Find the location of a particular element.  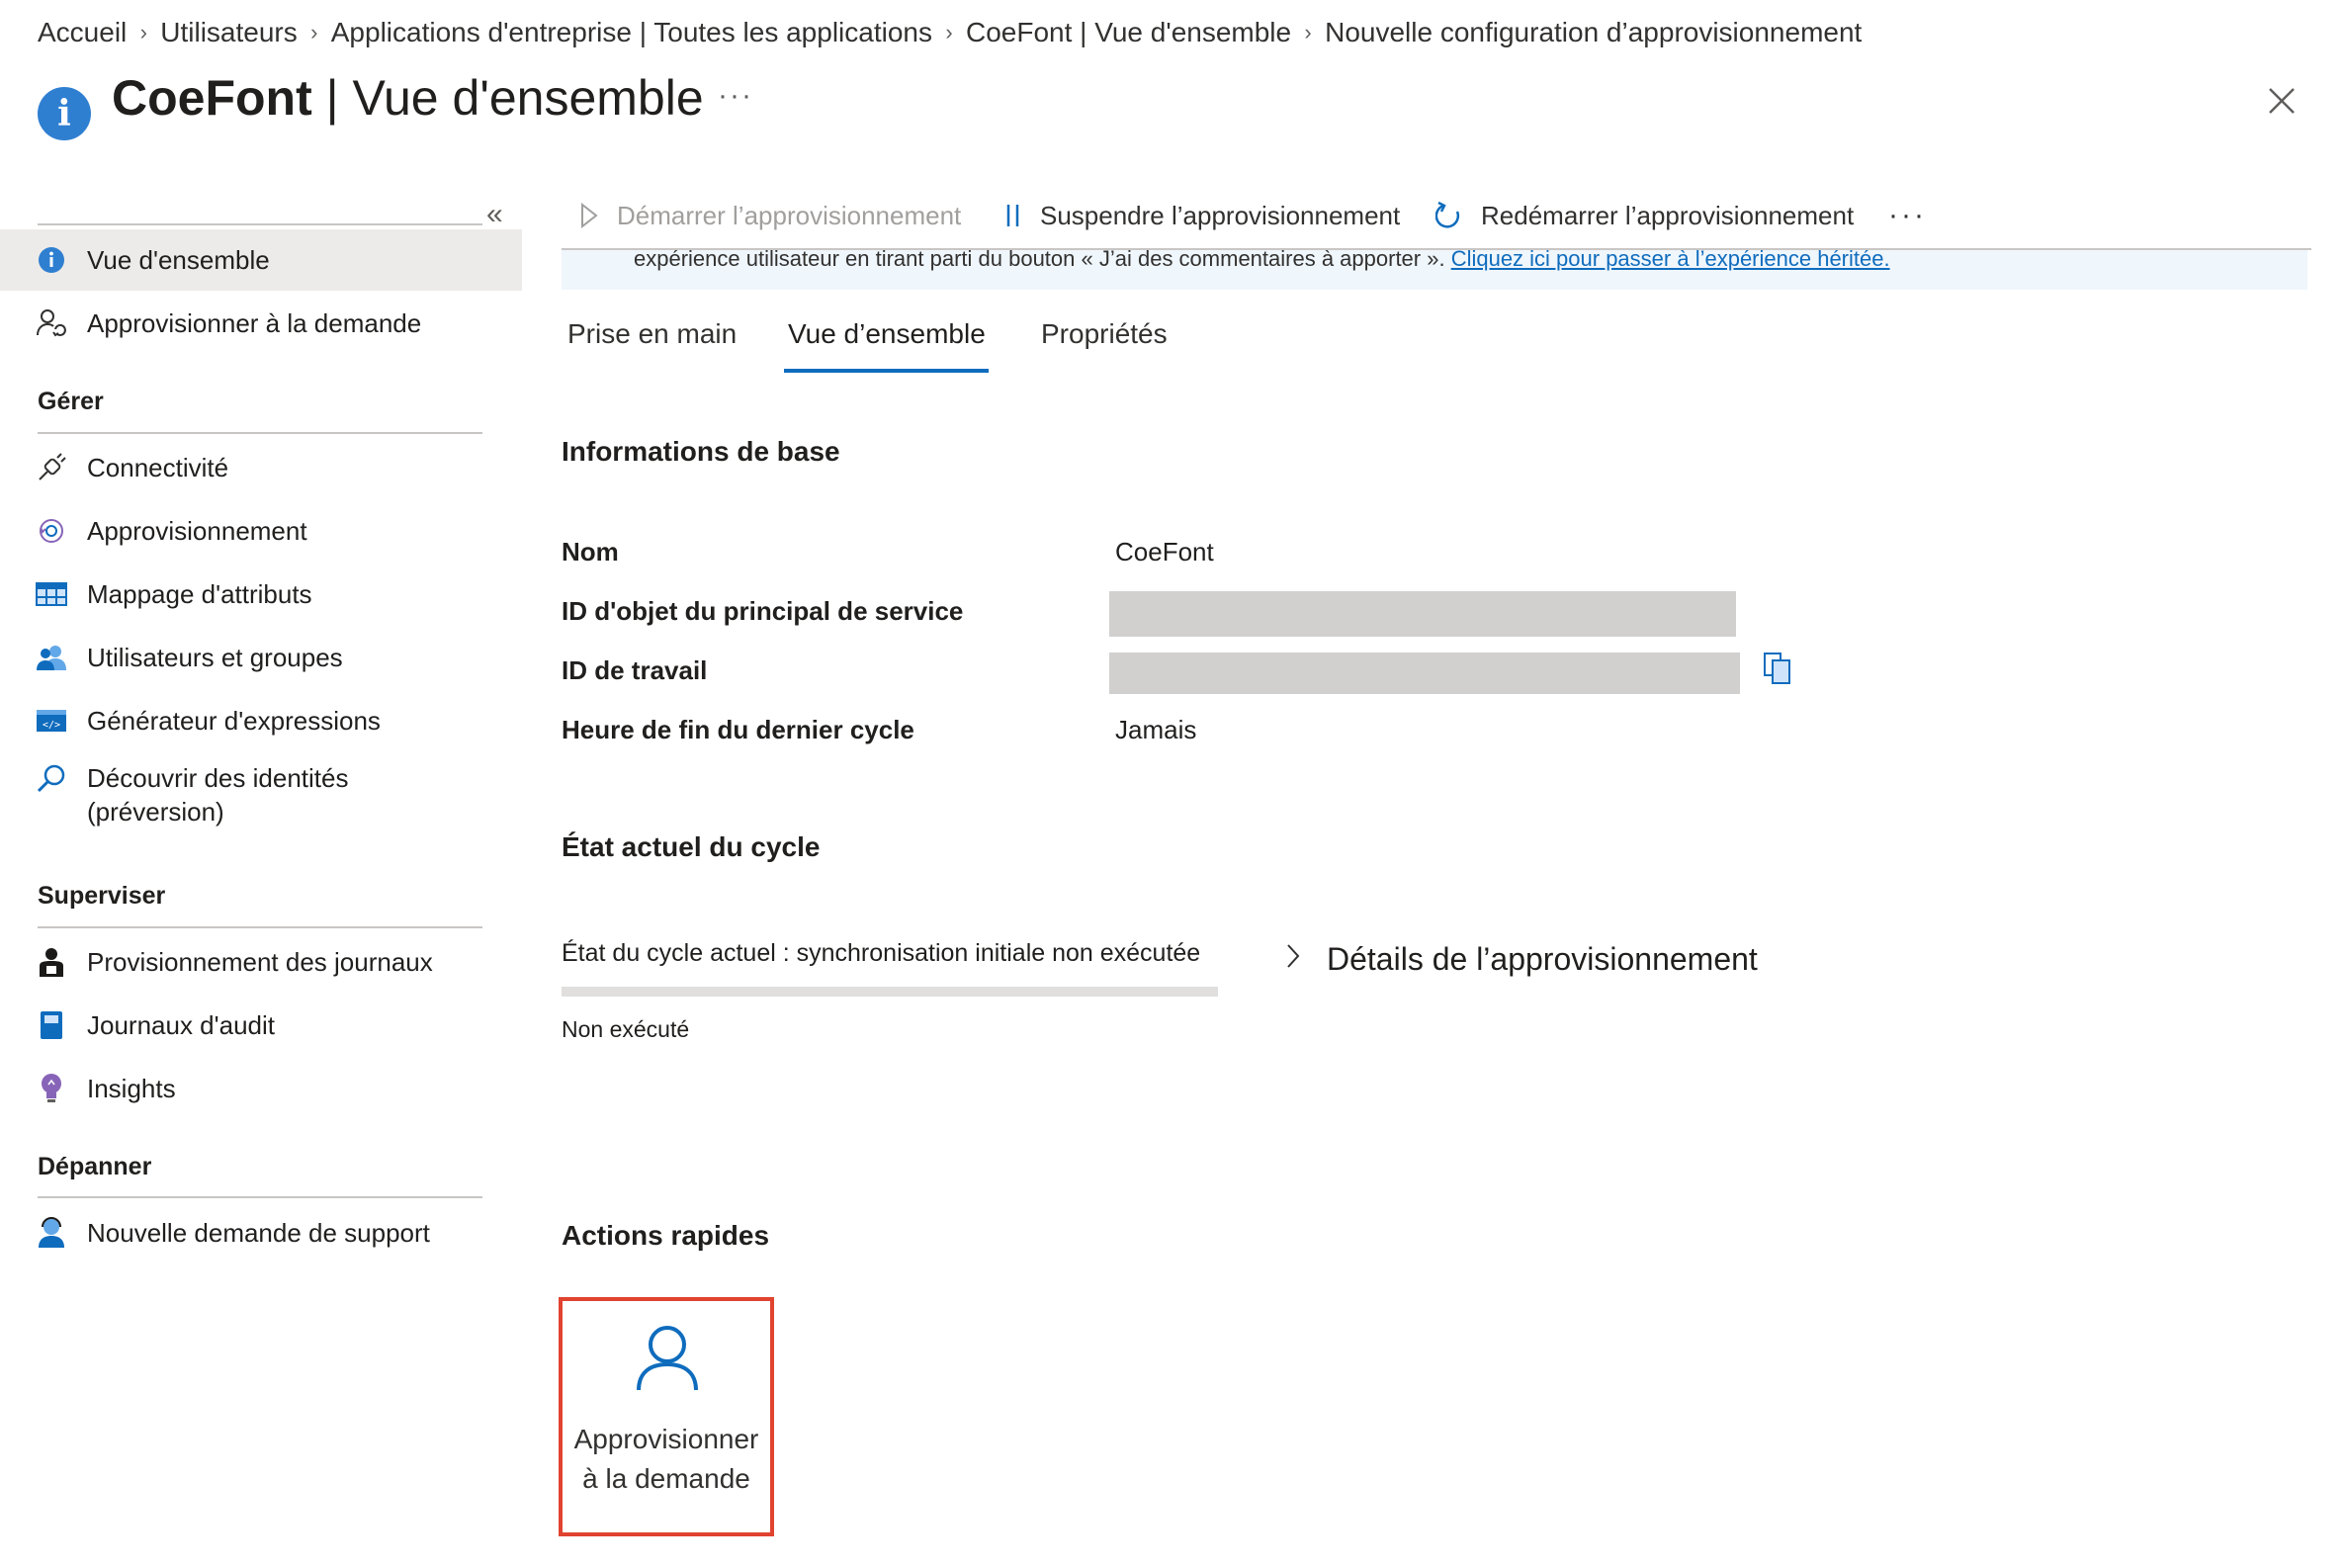

chevron-right-icon is located at coordinates (1293, 960).